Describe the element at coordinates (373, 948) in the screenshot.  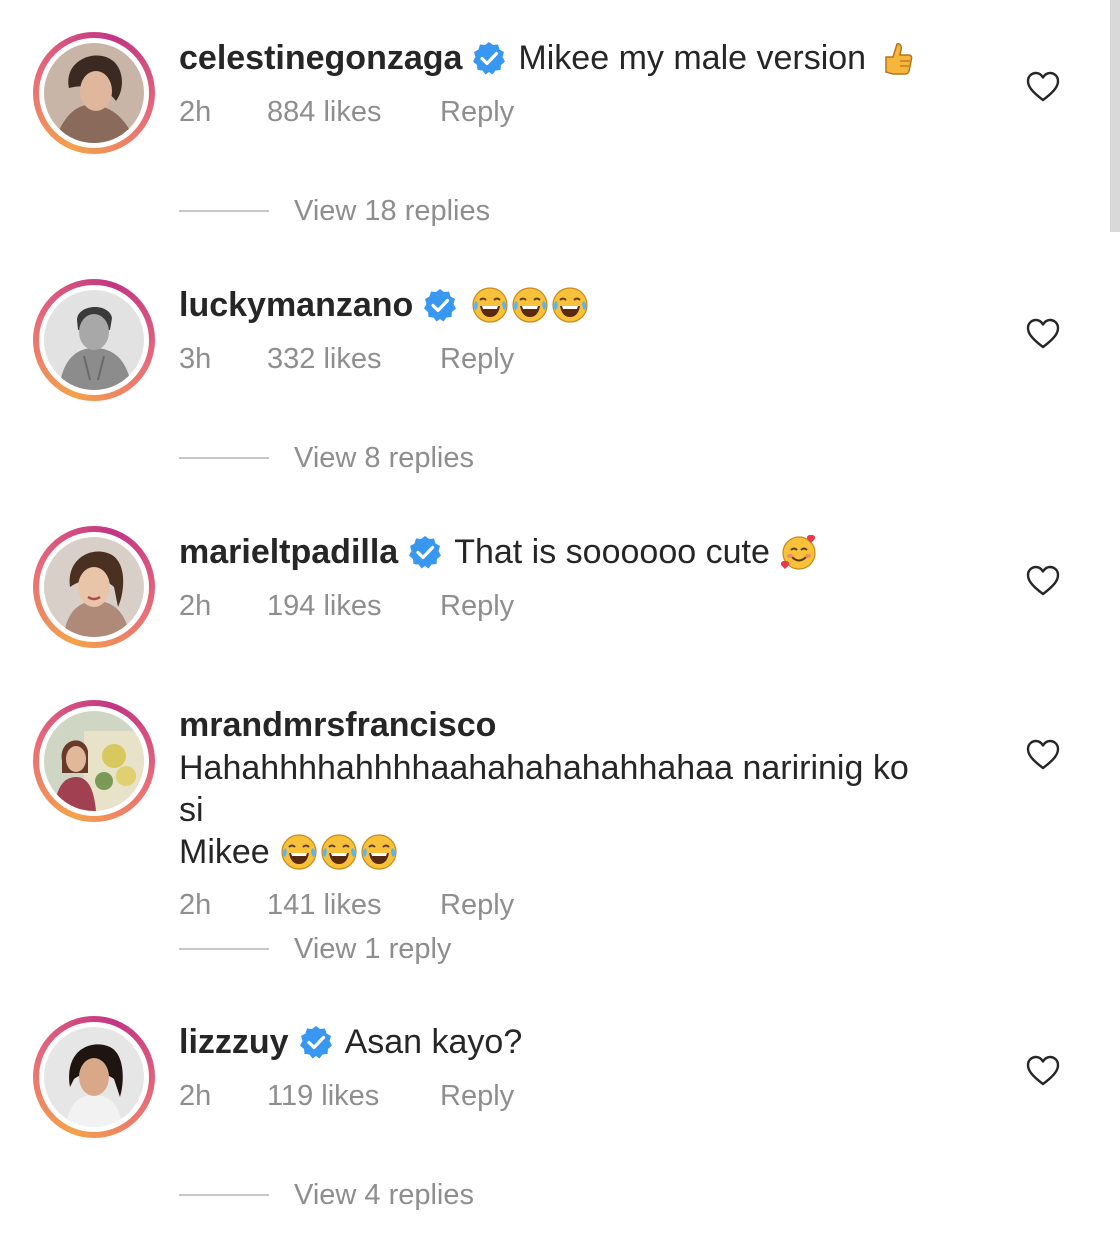
I see `view-replies-label: View 1 reply` at that location.